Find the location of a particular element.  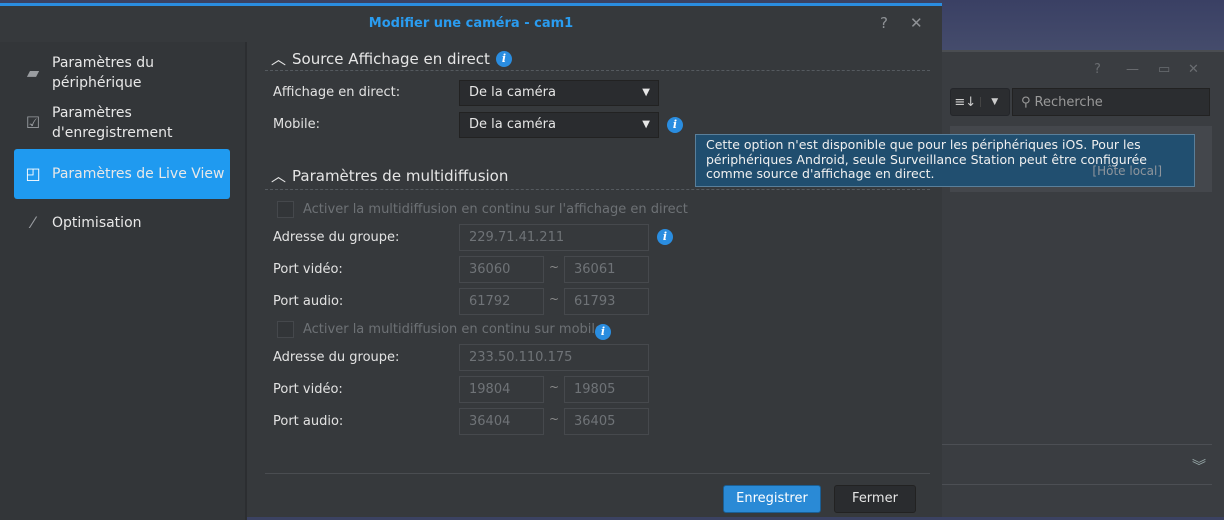

calendar-check-icon: ☑ is located at coordinates (33, 122).